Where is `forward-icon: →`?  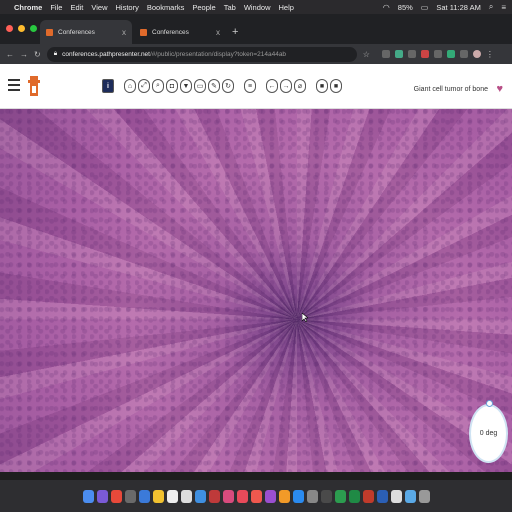 forward-icon: → is located at coordinates (24, 54).